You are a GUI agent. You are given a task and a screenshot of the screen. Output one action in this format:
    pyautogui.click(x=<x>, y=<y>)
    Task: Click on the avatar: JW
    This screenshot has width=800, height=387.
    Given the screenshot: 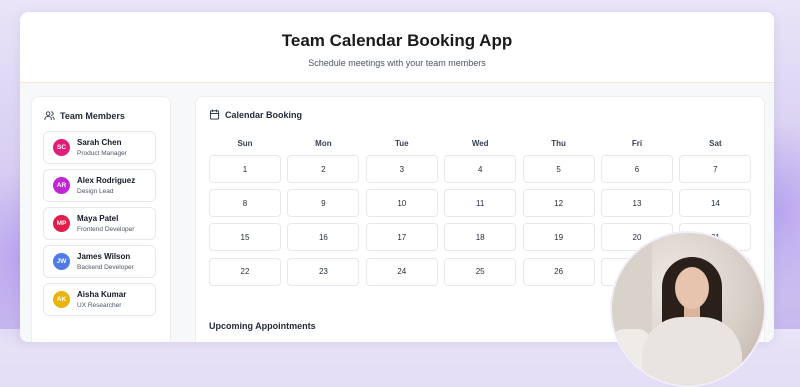 What is the action you would take?
    pyautogui.click(x=61, y=261)
    